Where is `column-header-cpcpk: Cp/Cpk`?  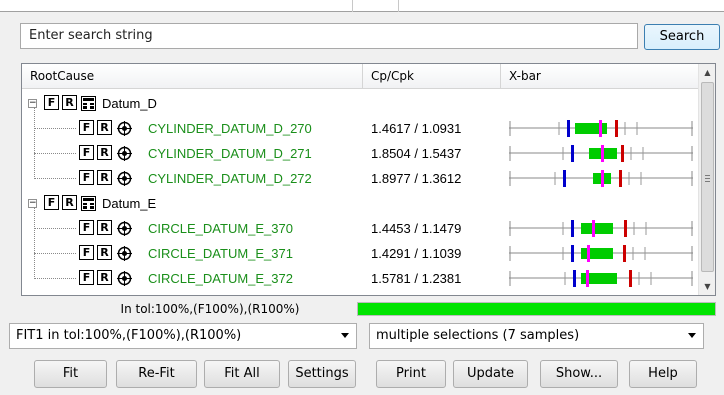
column-header-cpcpk: Cp/Cpk is located at coordinates (432, 76).